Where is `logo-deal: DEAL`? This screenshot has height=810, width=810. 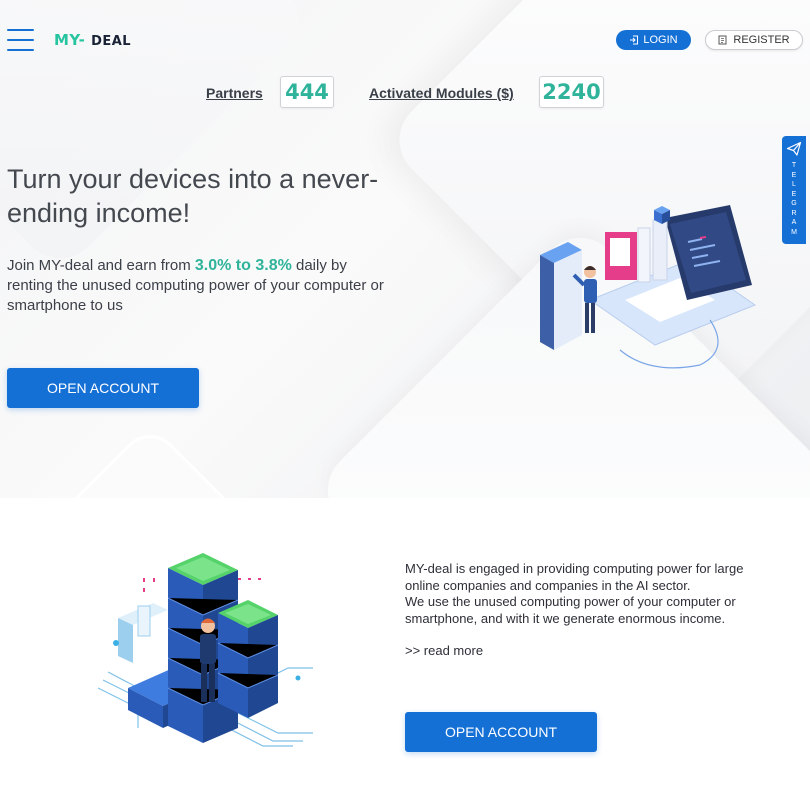 logo-deal: DEAL is located at coordinates (111, 41).